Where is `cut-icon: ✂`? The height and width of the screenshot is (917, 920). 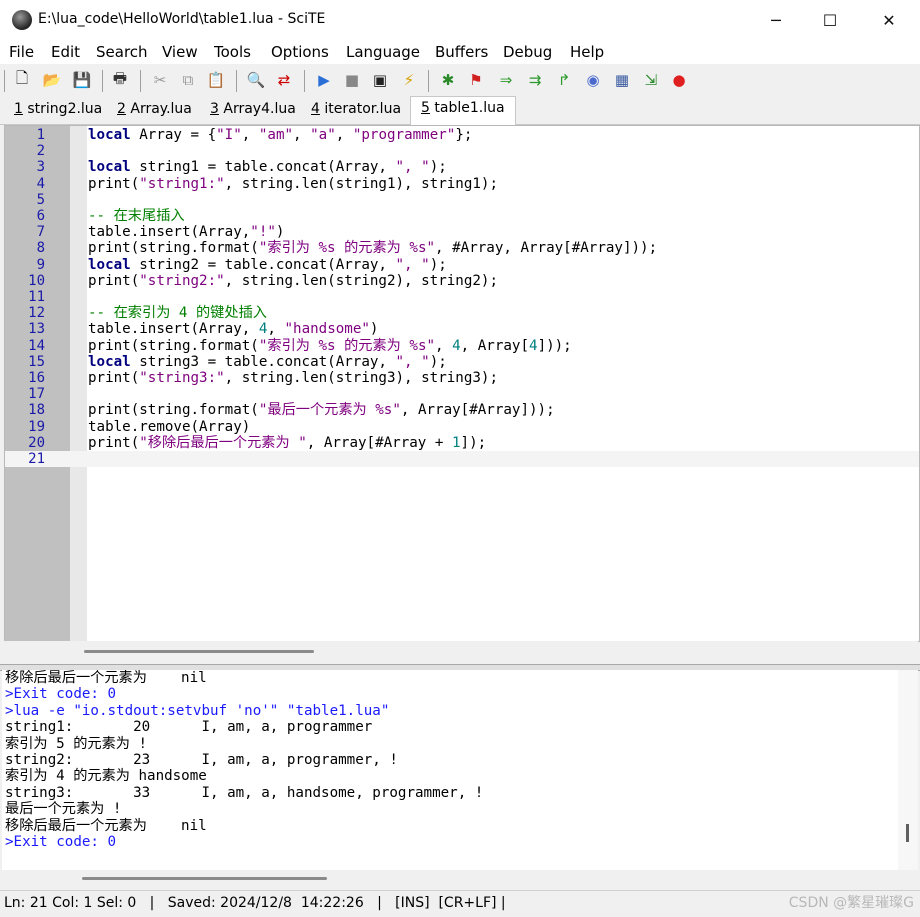 cut-icon: ✂ is located at coordinates (160, 80).